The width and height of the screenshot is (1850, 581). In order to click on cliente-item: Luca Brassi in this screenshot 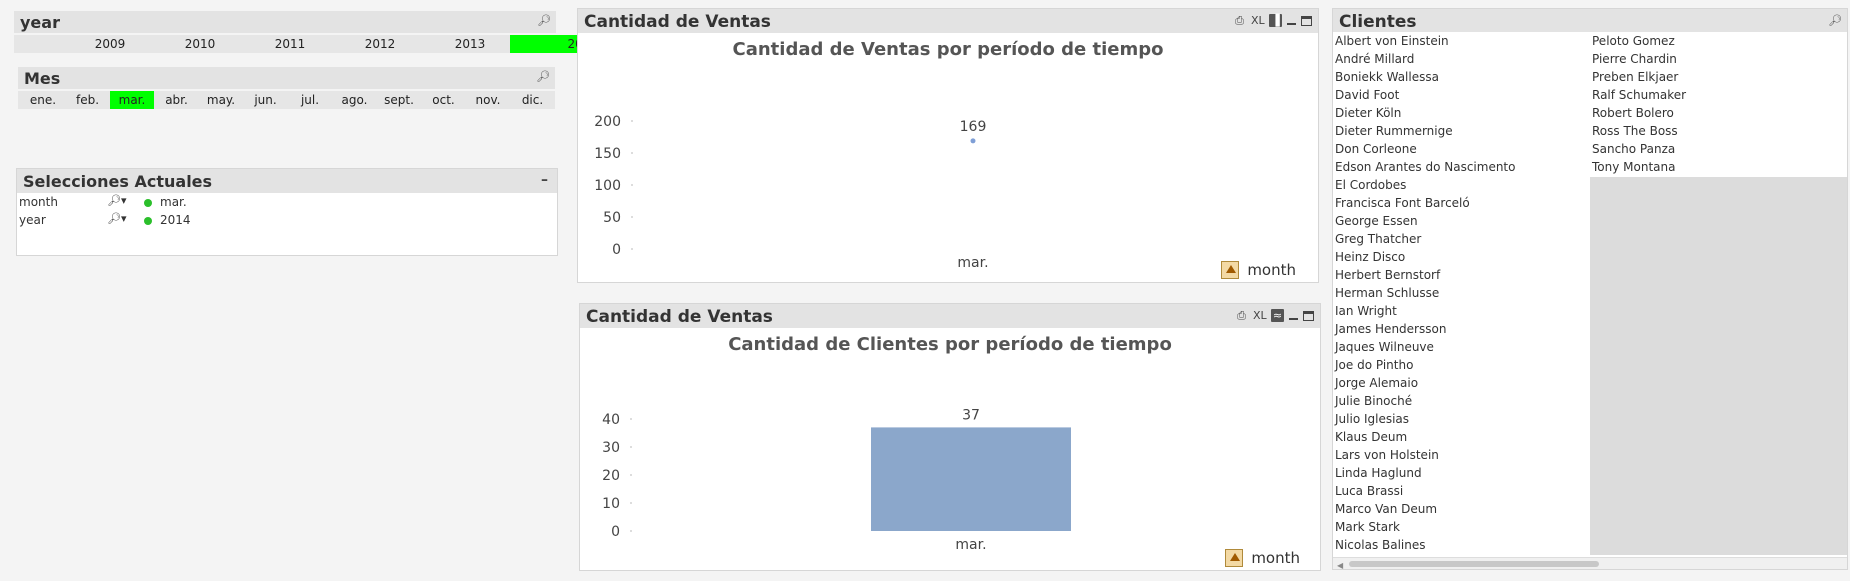, I will do `click(1369, 491)`.